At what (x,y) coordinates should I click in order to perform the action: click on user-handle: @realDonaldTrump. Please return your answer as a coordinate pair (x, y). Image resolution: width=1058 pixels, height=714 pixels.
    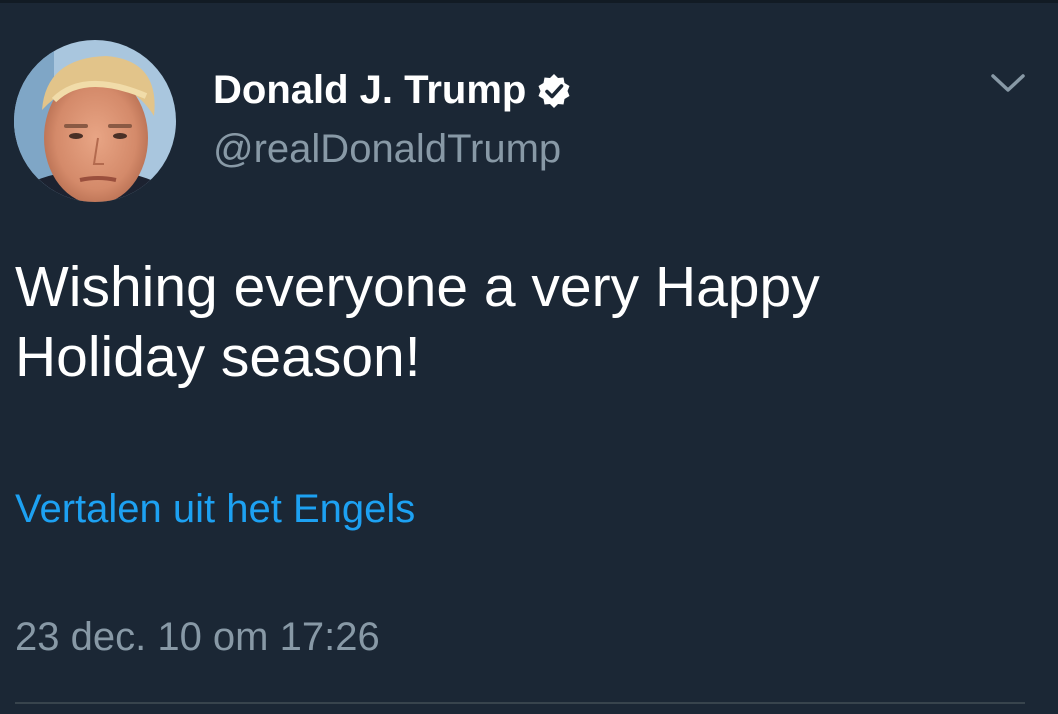
    Looking at the image, I should click on (387, 149).